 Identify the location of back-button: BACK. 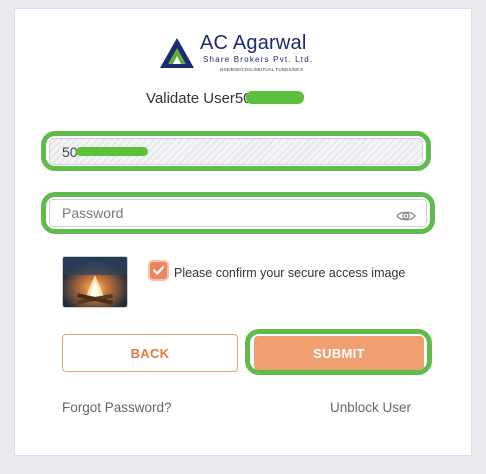
(150, 353).